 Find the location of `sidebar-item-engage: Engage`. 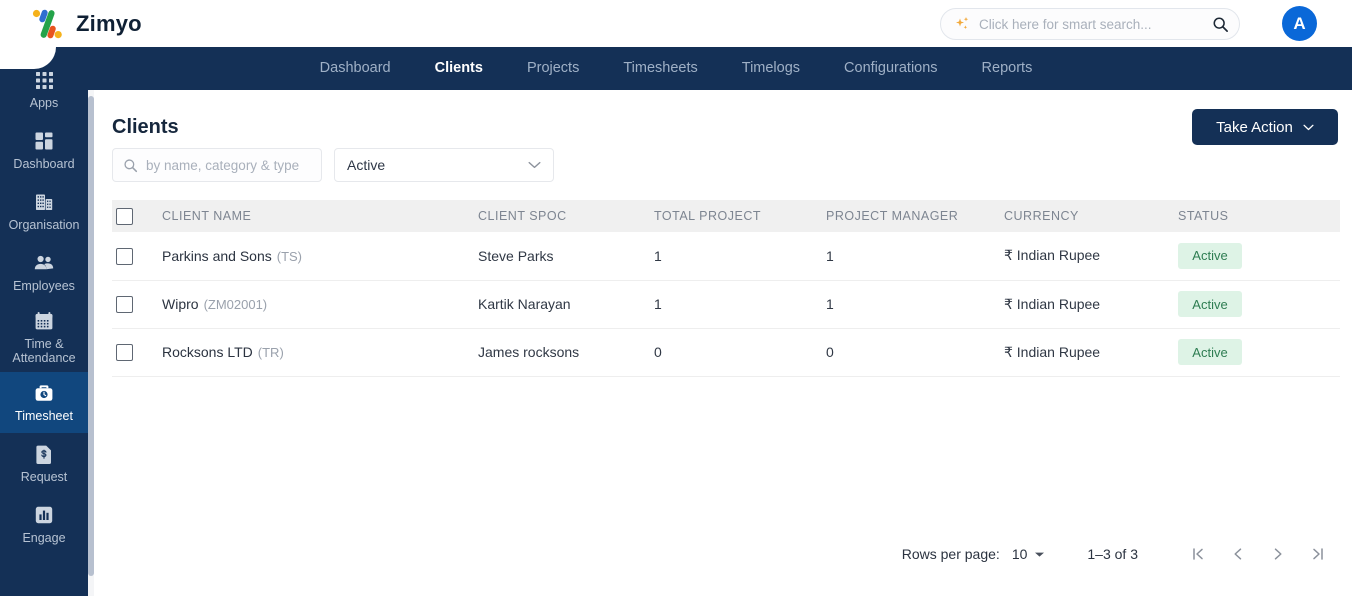

sidebar-item-engage: Engage is located at coordinates (44, 524).